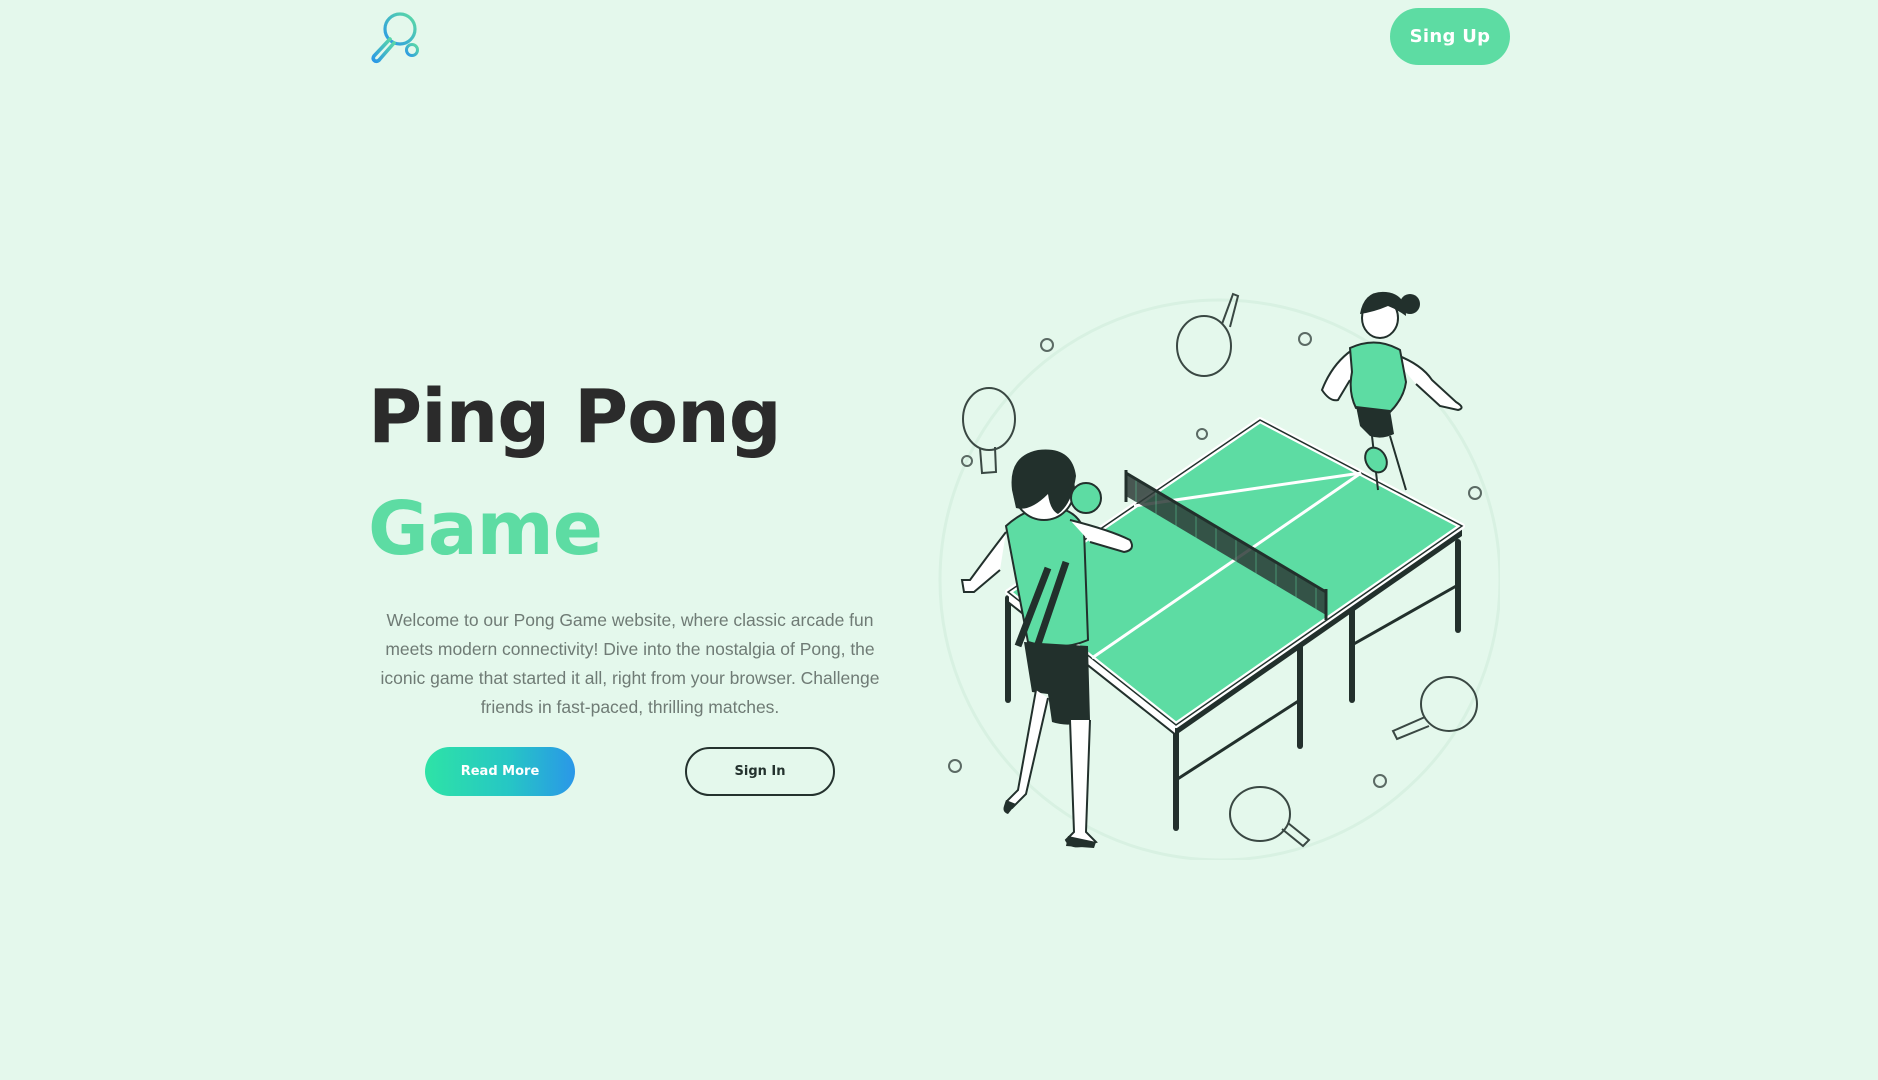 The width and height of the screenshot is (1878, 1080). I want to click on read-more-button: Read More, so click(500, 771).